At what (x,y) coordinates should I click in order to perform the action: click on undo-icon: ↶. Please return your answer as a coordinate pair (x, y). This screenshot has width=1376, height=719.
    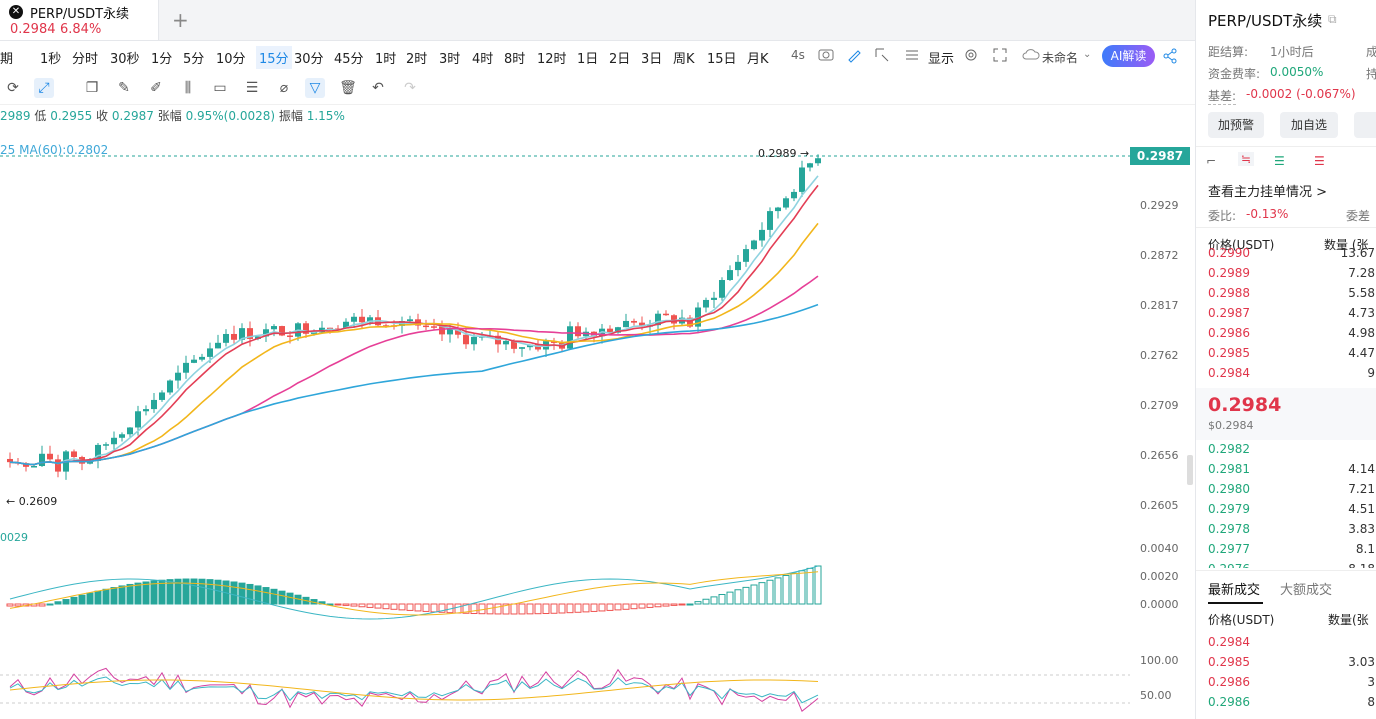
    Looking at the image, I should click on (378, 88).